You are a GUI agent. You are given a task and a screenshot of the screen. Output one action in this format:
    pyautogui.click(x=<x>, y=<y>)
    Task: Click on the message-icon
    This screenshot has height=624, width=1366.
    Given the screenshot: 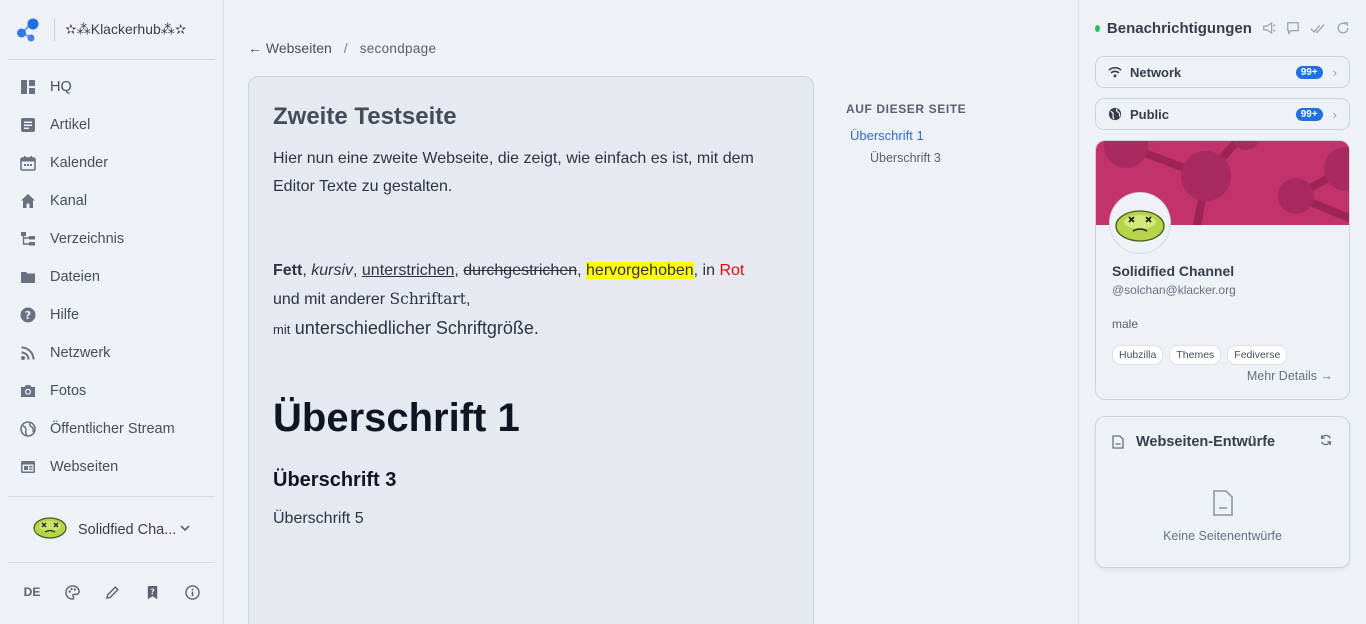 What is the action you would take?
    pyautogui.click(x=1293, y=28)
    